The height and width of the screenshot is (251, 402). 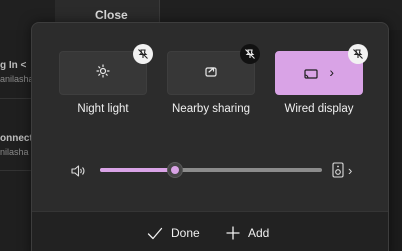 I want to click on background-text: onnect, so click(x=16, y=138).